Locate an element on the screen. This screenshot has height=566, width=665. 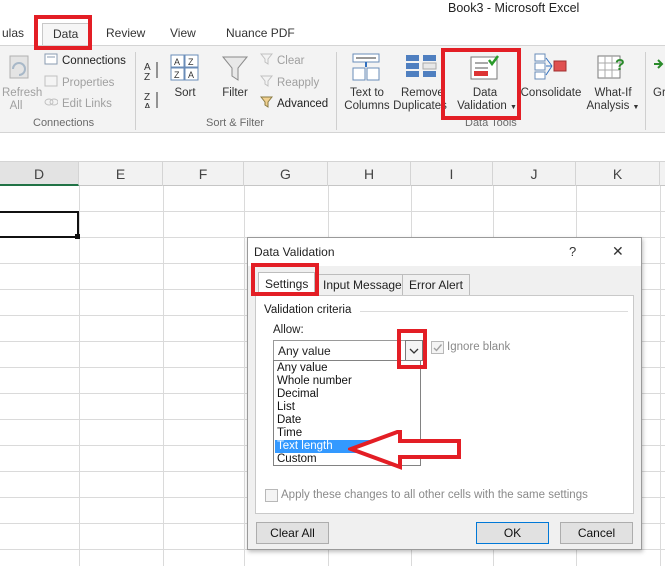
ignore-blank-checkbox is located at coordinates (437, 347).